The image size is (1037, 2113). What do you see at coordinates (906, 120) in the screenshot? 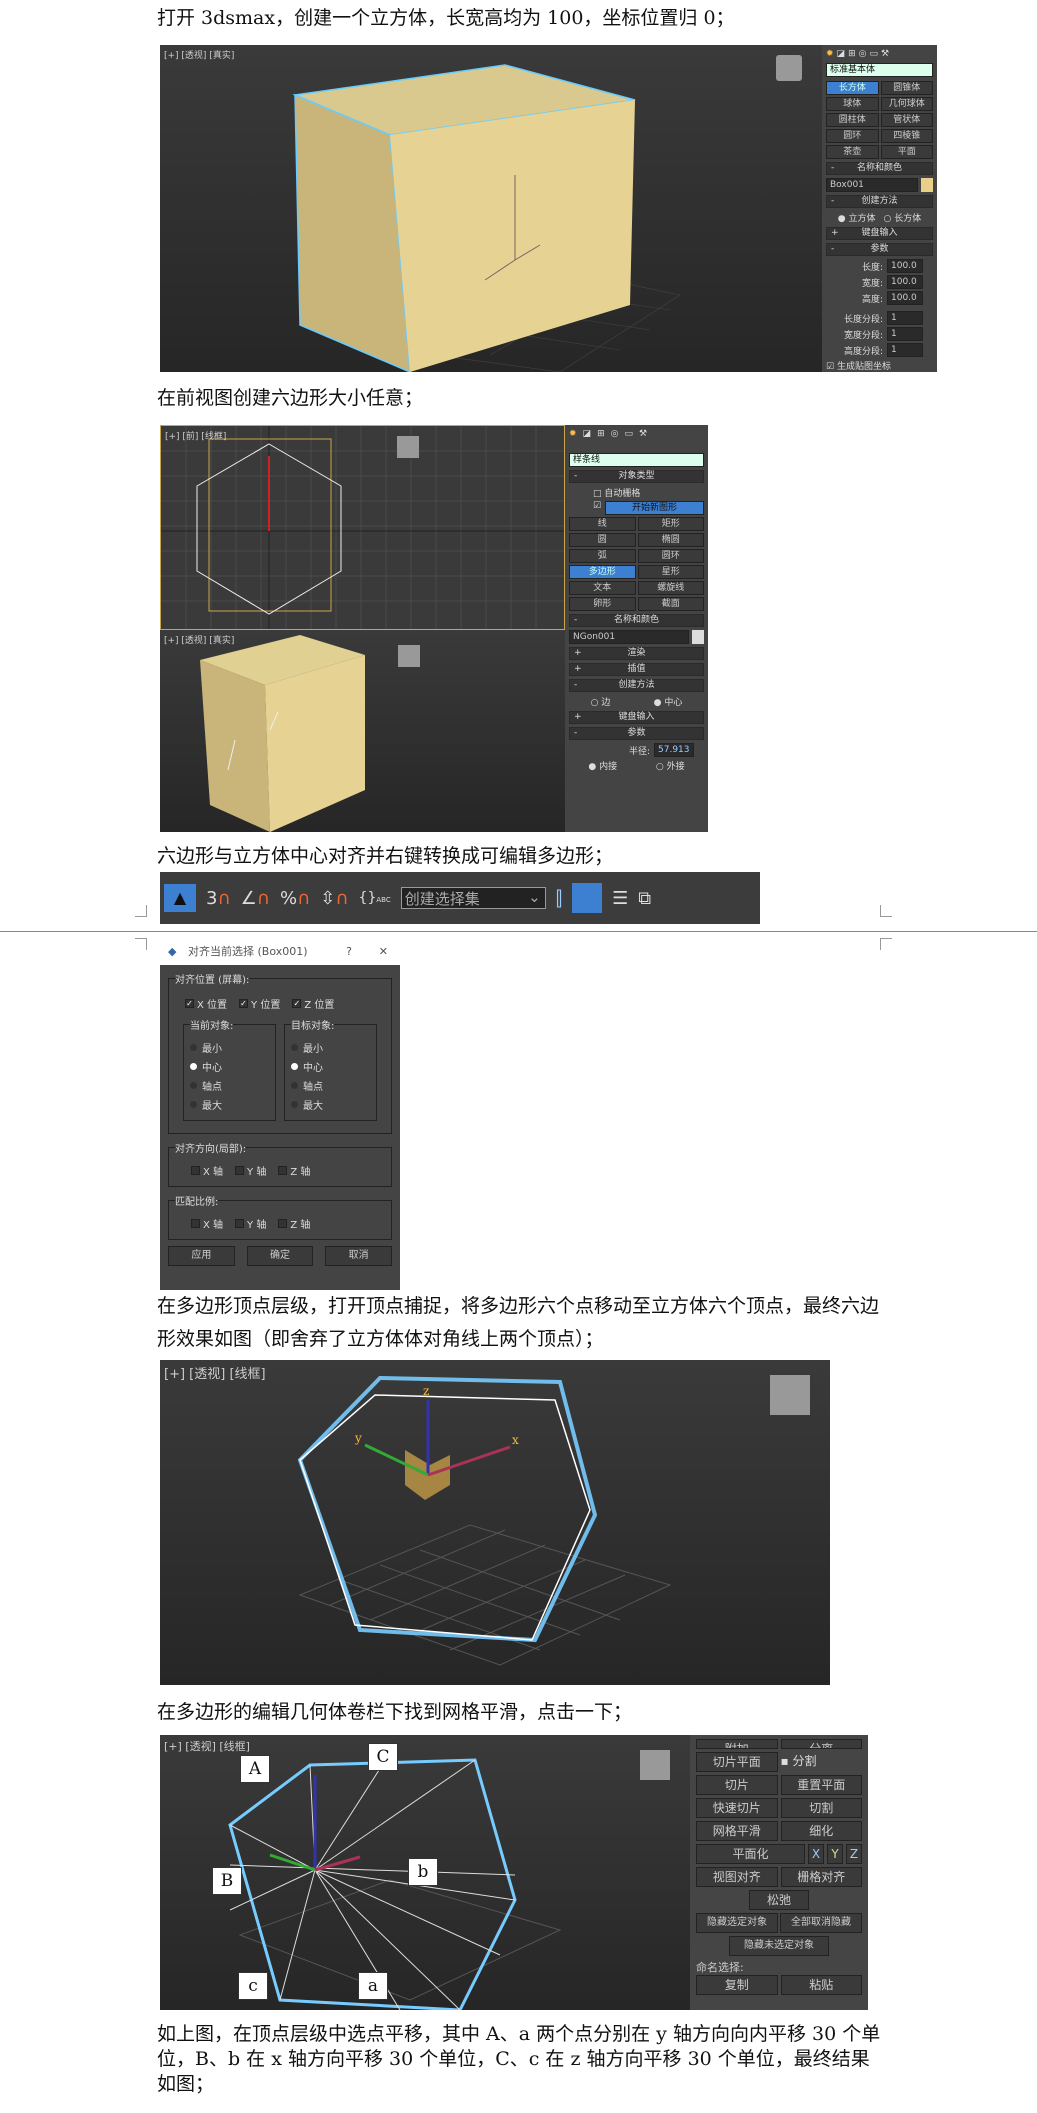
I see `object-type-button: 管状体` at bounding box center [906, 120].